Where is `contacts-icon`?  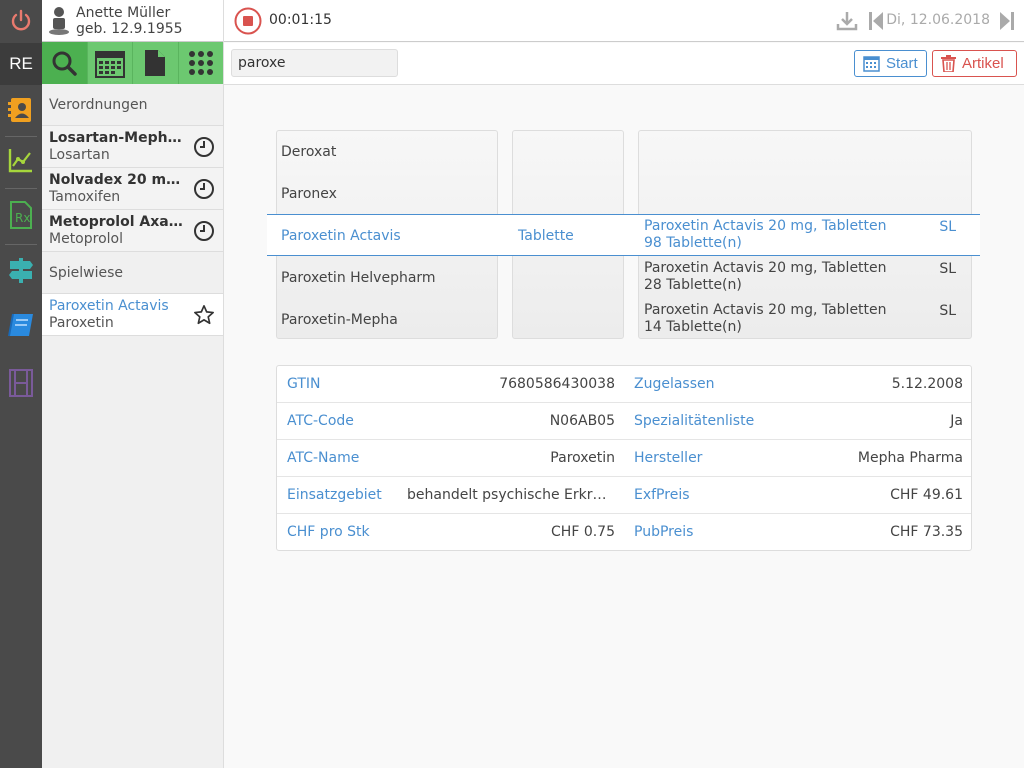 contacts-icon is located at coordinates (21, 110).